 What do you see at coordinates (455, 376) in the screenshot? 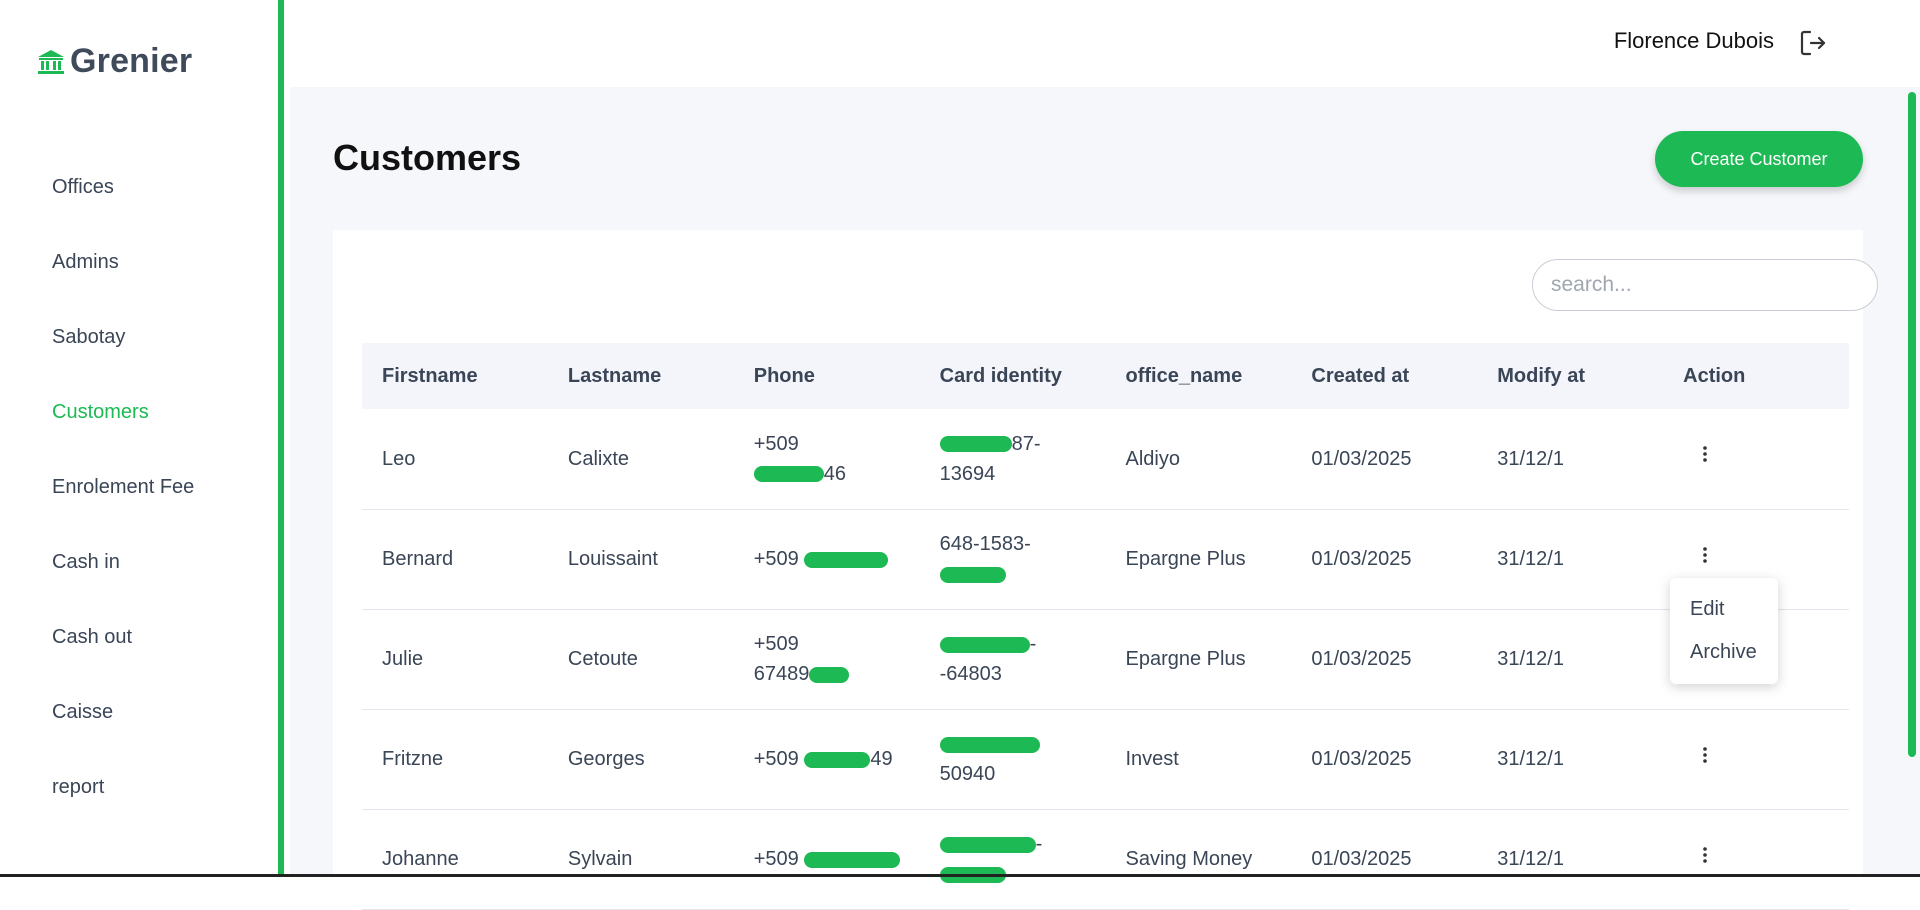
I see `column-header-firstname: Firstname` at bounding box center [455, 376].